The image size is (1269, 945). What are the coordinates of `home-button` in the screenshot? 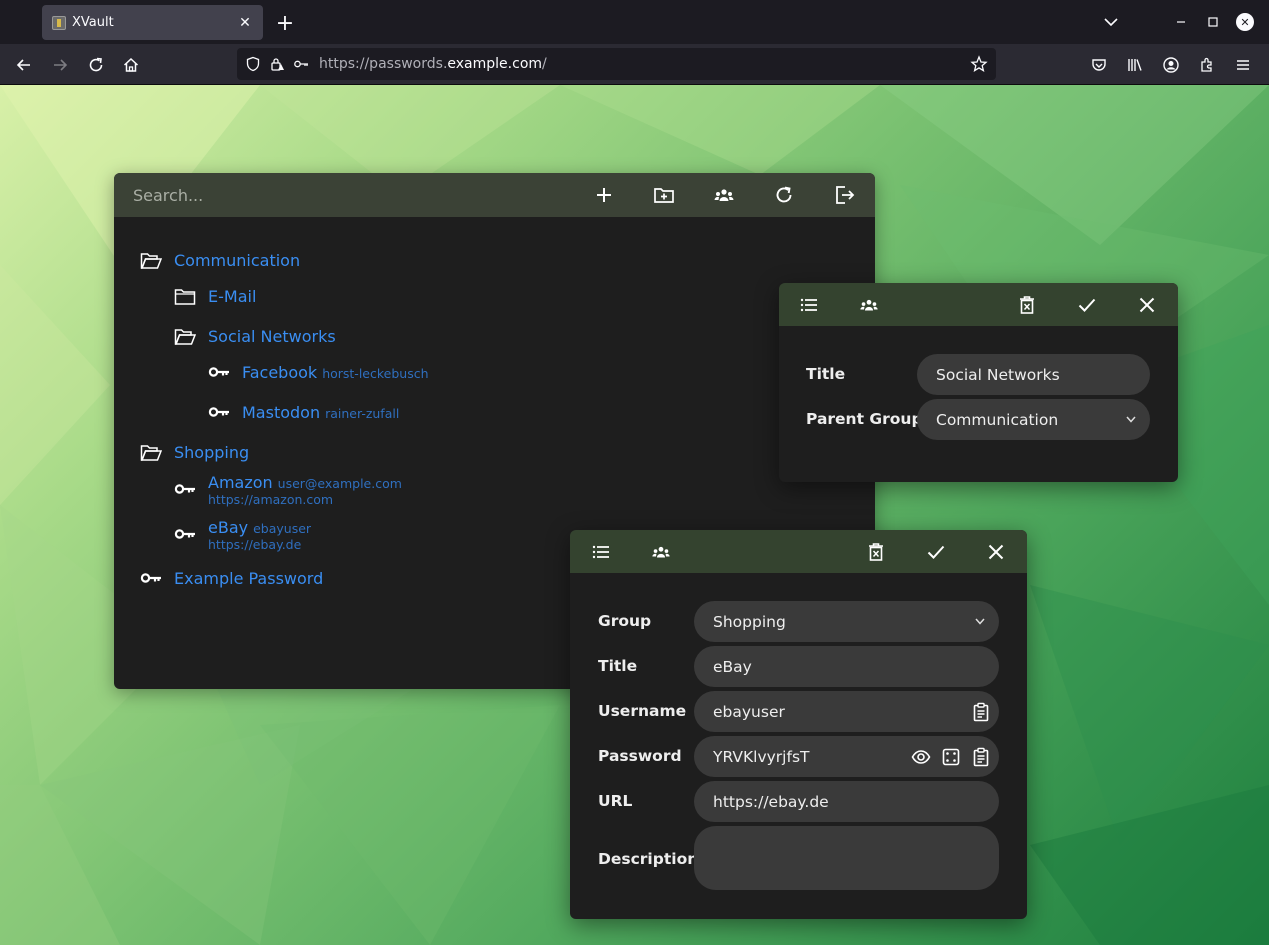 It's located at (131, 65).